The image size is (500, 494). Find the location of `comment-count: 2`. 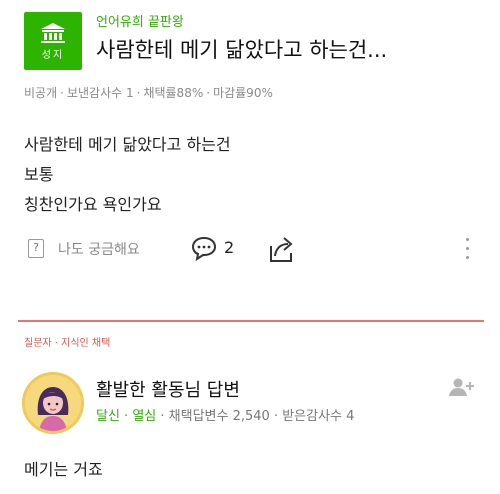

comment-count: 2 is located at coordinates (229, 247).